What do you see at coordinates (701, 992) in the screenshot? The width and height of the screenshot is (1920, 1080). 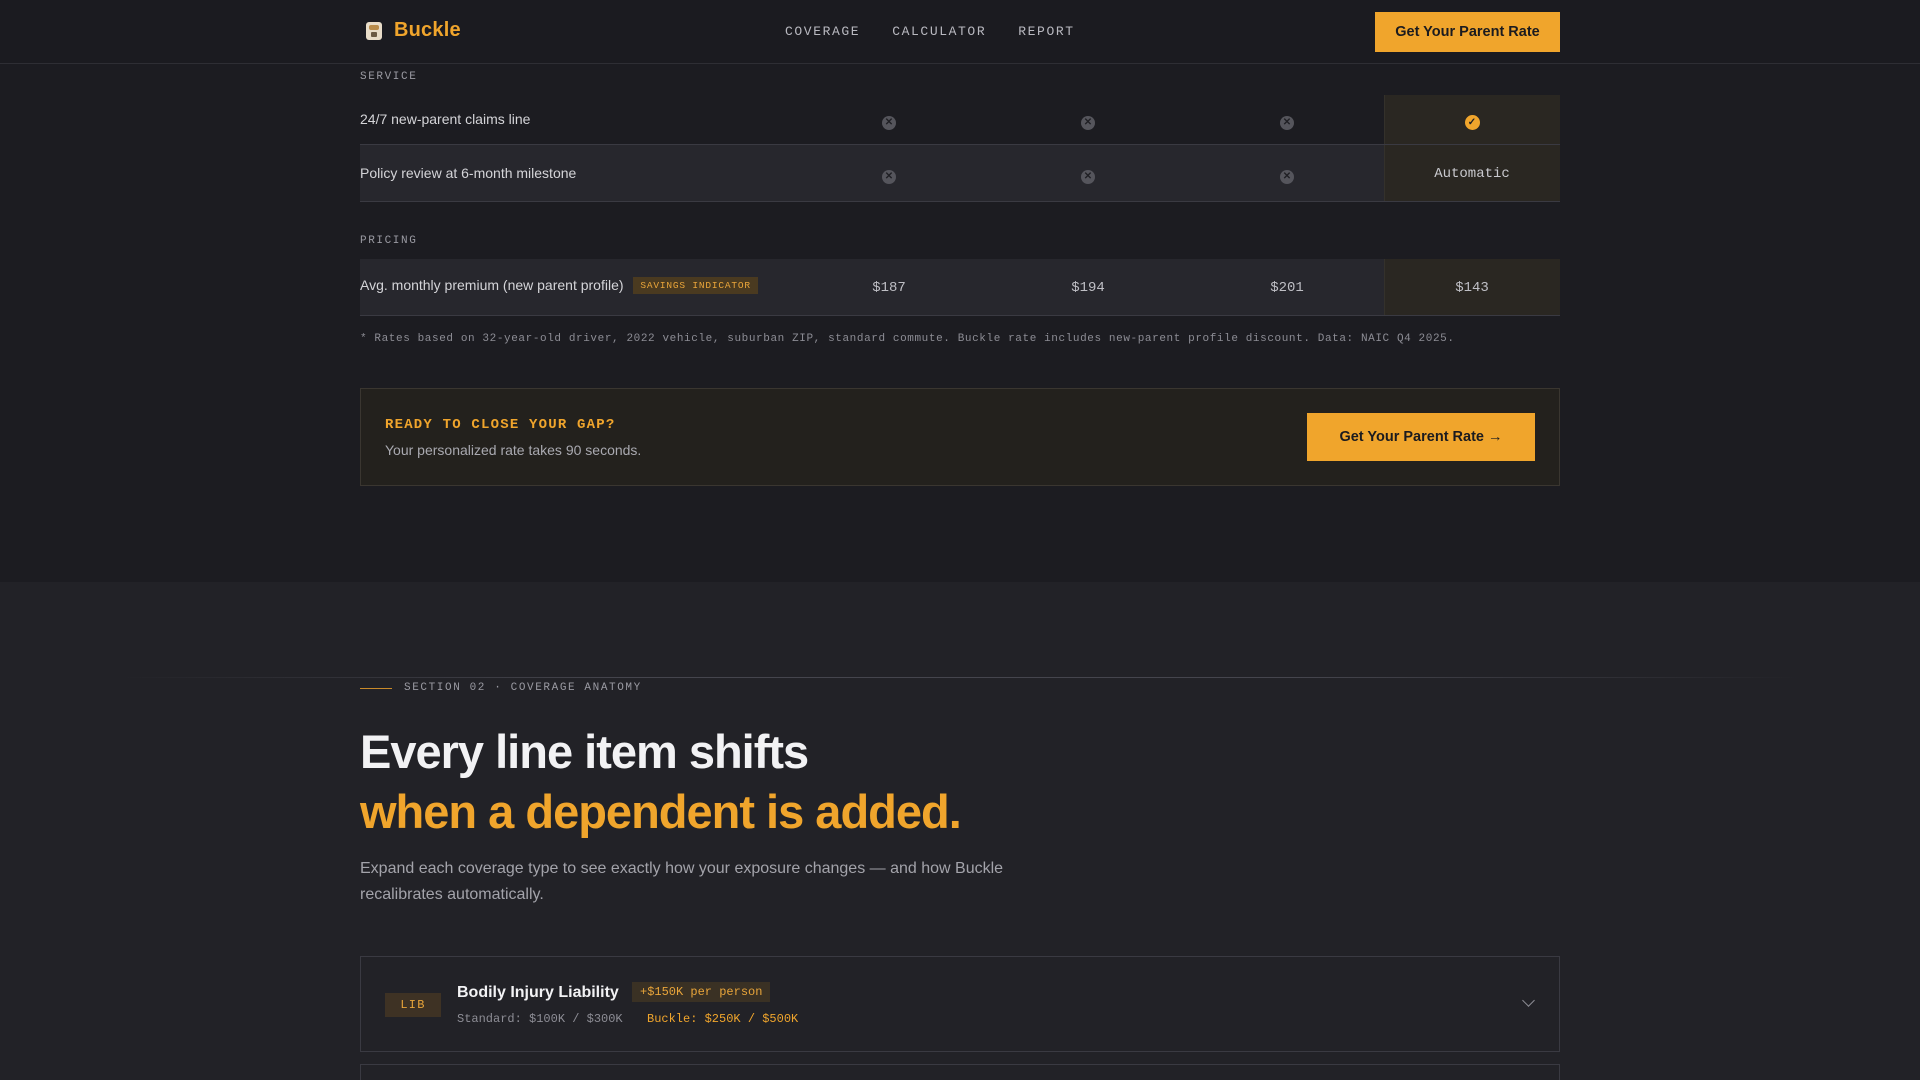 I see `coverage-delta-badge: +$150K per person` at bounding box center [701, 992].